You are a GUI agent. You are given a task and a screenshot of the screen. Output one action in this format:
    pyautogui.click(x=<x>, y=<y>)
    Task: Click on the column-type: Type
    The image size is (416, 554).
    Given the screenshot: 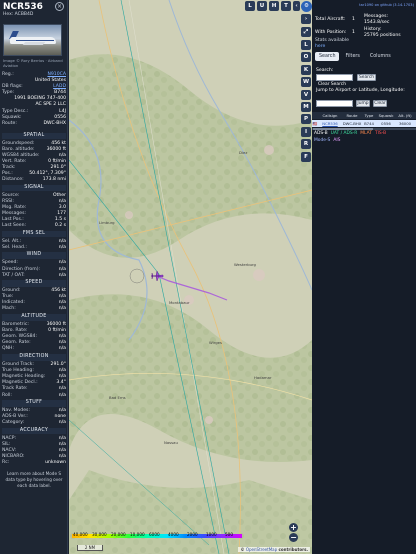 What is the action you would take?
    pyautogui.click(x=369, y=115)
    